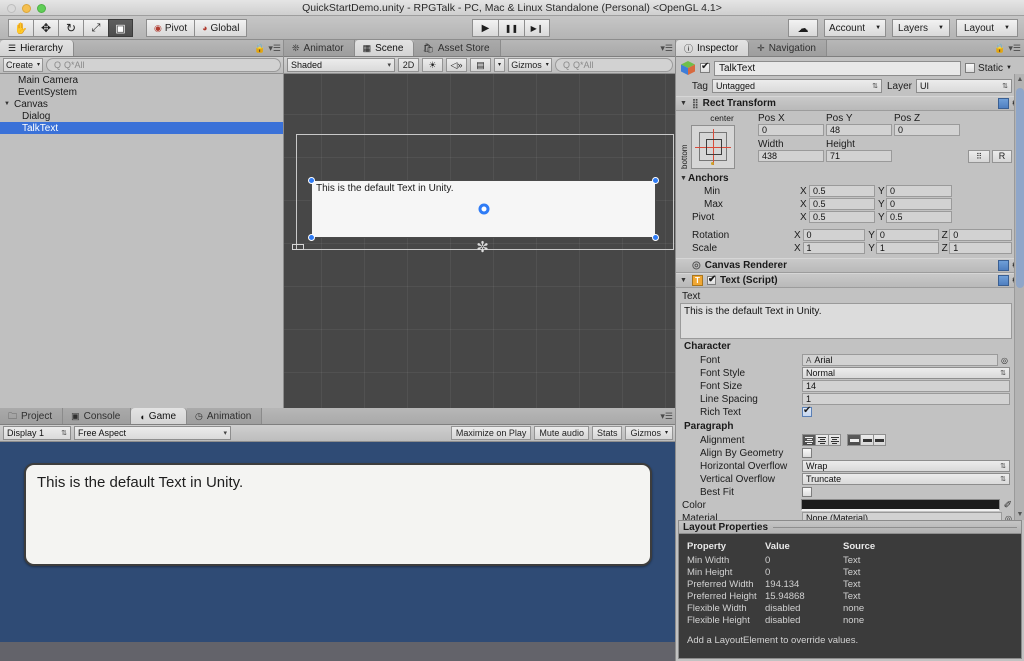 Image resolution: width=1024 pixels, height=661 pixels. Describe the element at coordinates (807, 411) in the screenshot. I see `rich-text-checkbox` at that location.